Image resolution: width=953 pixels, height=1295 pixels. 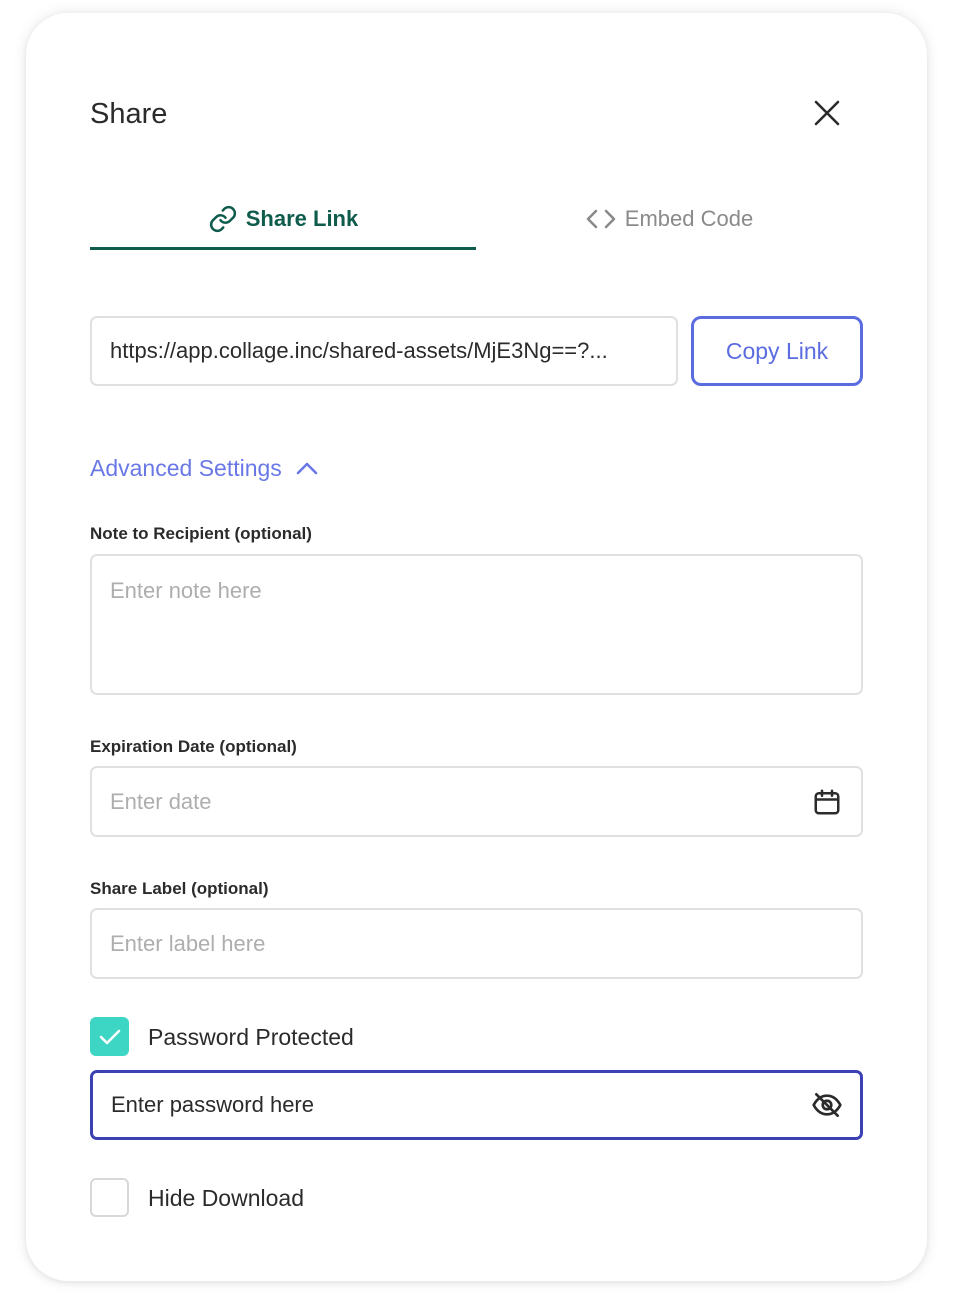 I want to click on tab-share-link: Share Link, so click(x=283, y=219).